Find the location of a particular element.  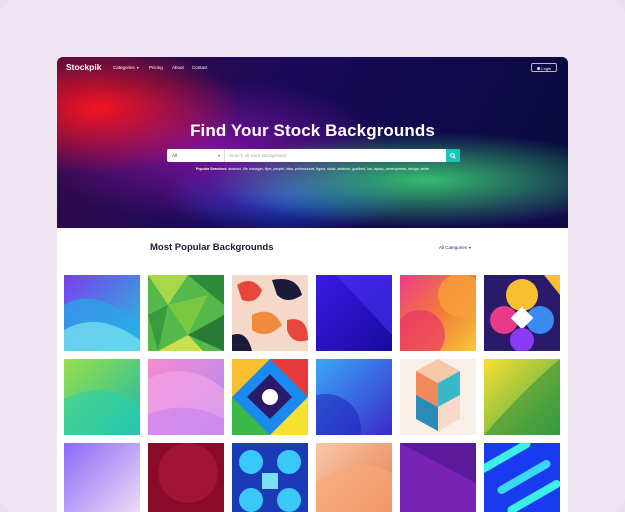

categories-dropdown-label: All Categories is located at coordinates (453, 247).